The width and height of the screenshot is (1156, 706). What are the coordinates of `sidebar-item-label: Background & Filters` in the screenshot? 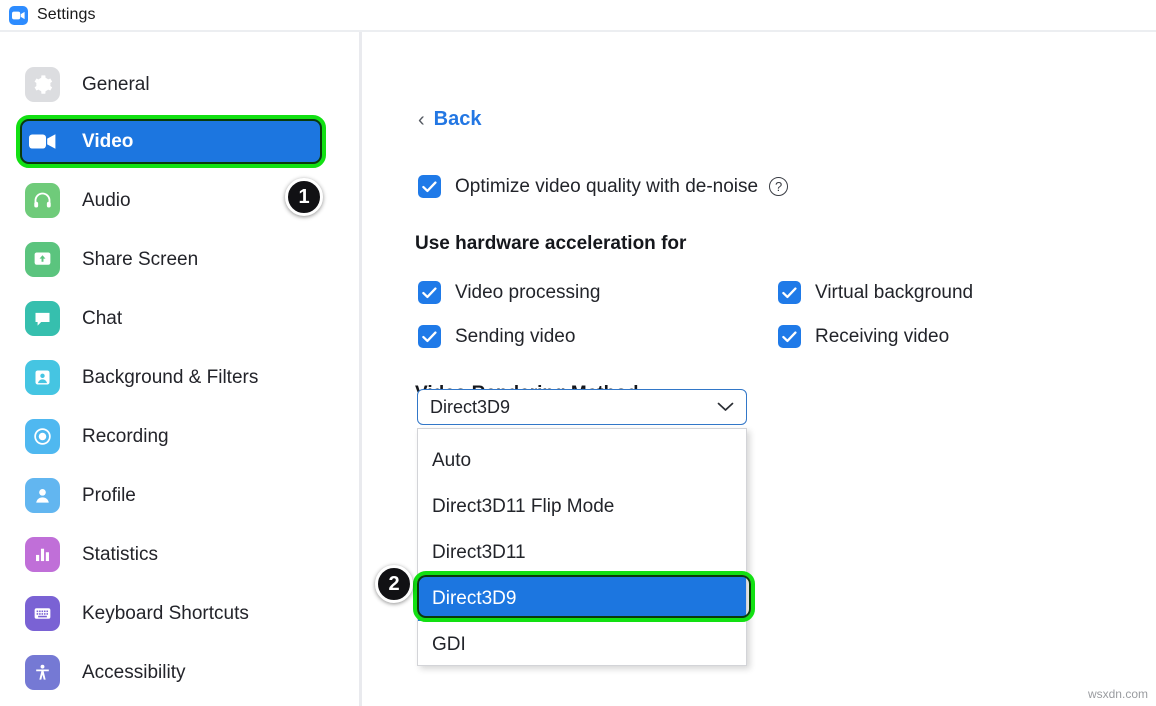 It's located at (170, 377).